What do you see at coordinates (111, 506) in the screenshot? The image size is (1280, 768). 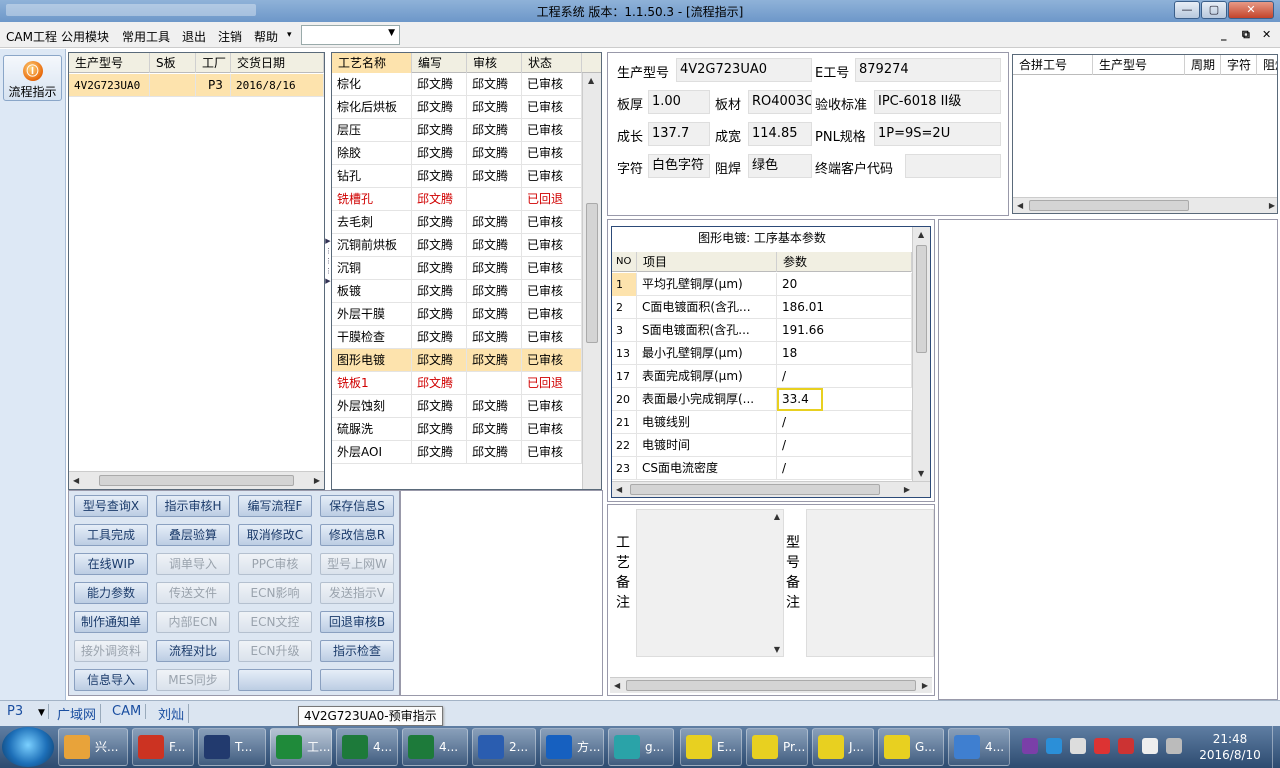 I see `action-button: 型号查询X` at bounding box center [111, 506].